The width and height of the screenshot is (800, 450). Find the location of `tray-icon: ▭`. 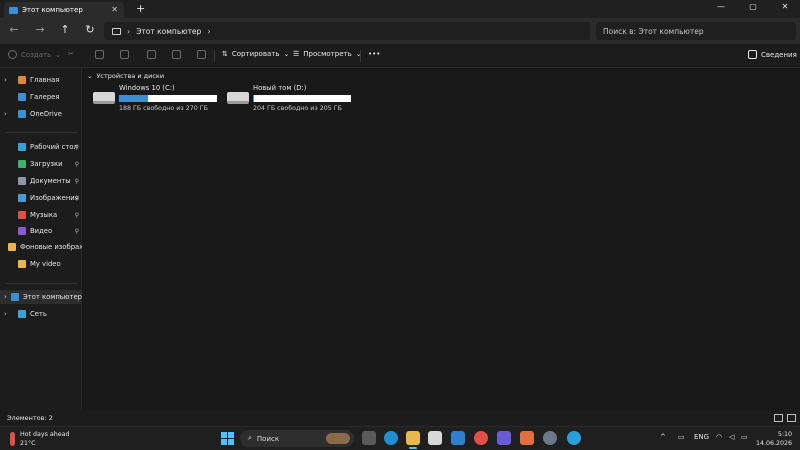

tray-icon: ▭ is located at coordinates (681, 437).